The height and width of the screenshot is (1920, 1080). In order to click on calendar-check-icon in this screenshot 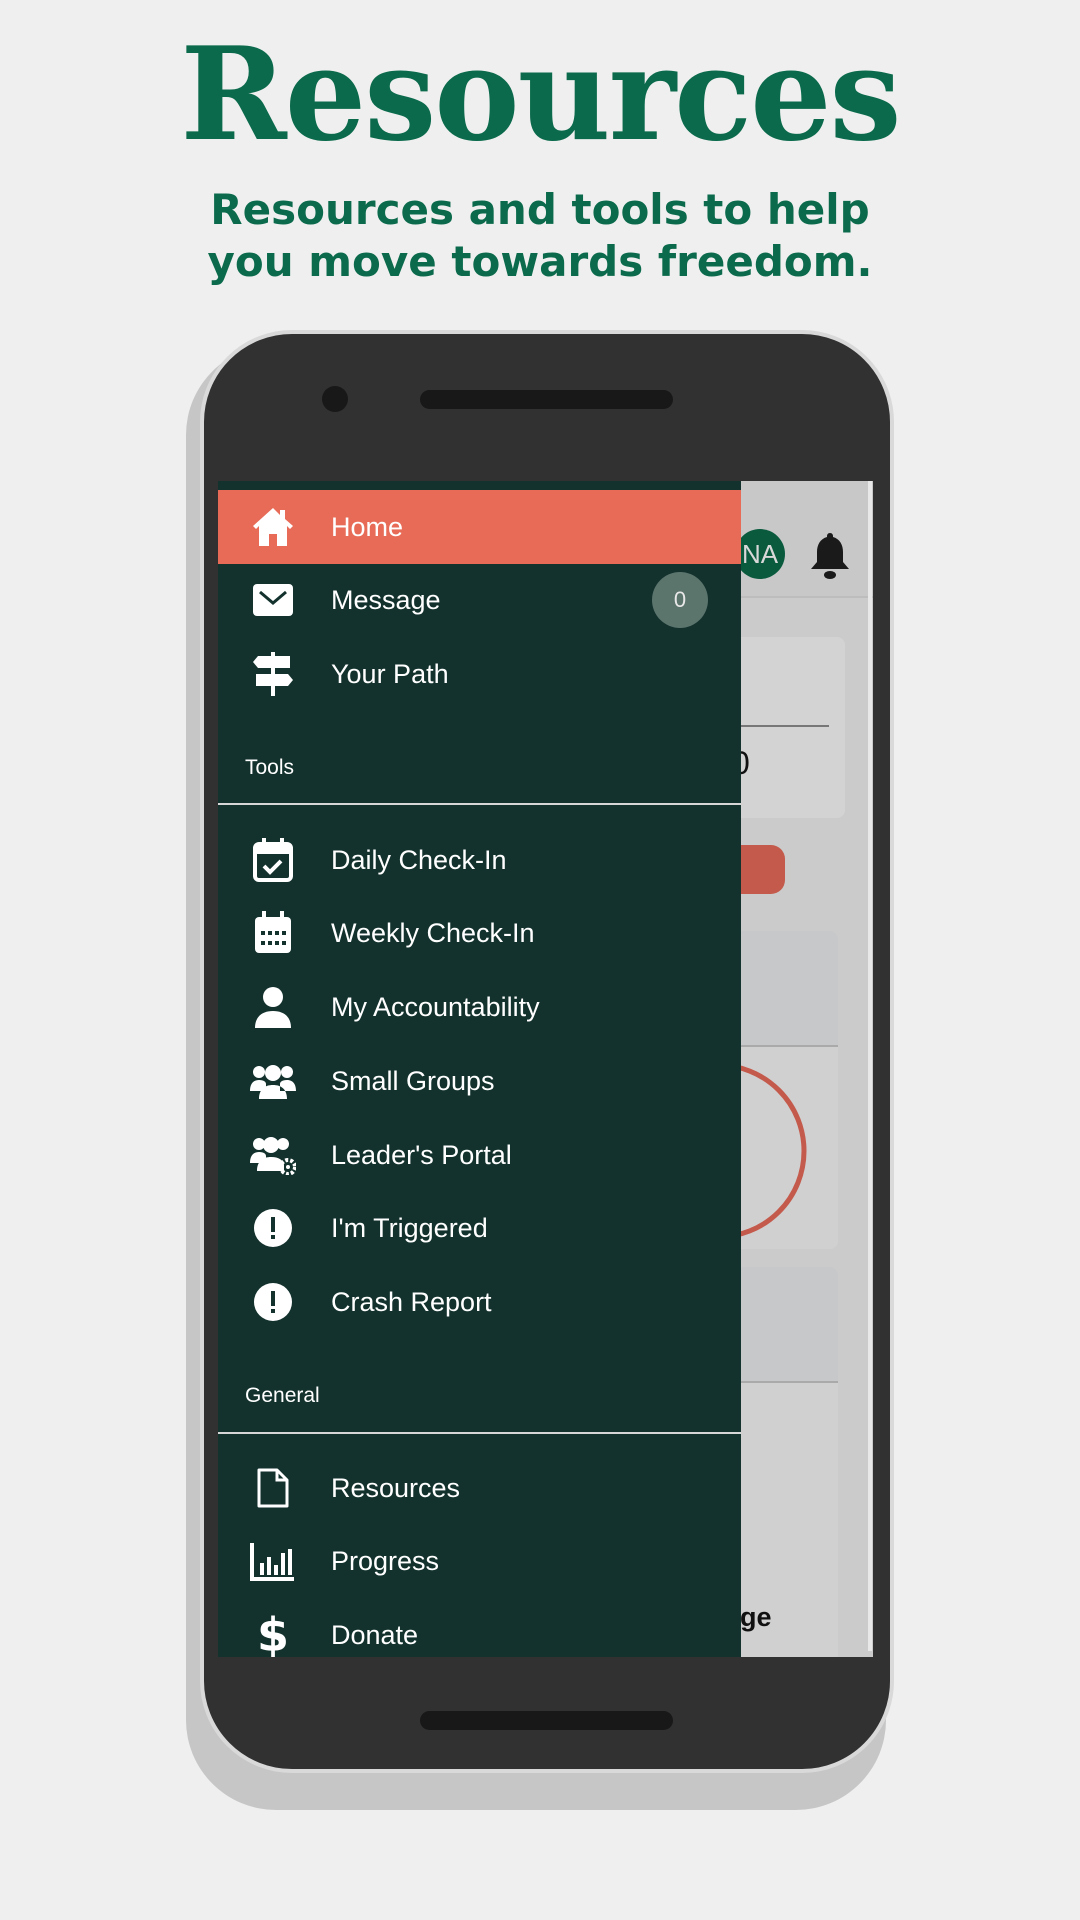, I will do `click(273, 860)`.